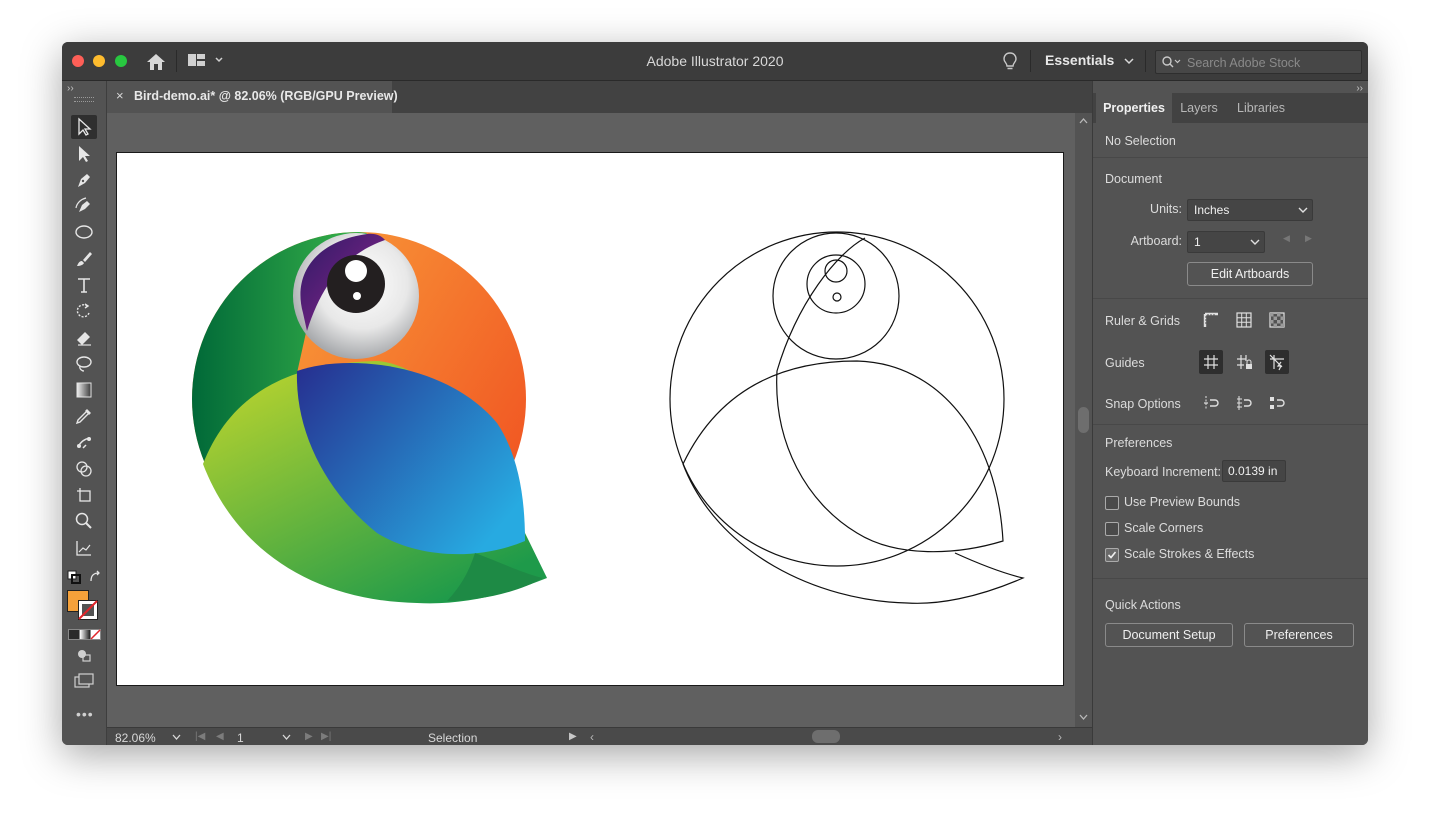 The width and height of the screenshot is (1430, 827). I want to click on close-tab-icon: ×, so click(120, 95).